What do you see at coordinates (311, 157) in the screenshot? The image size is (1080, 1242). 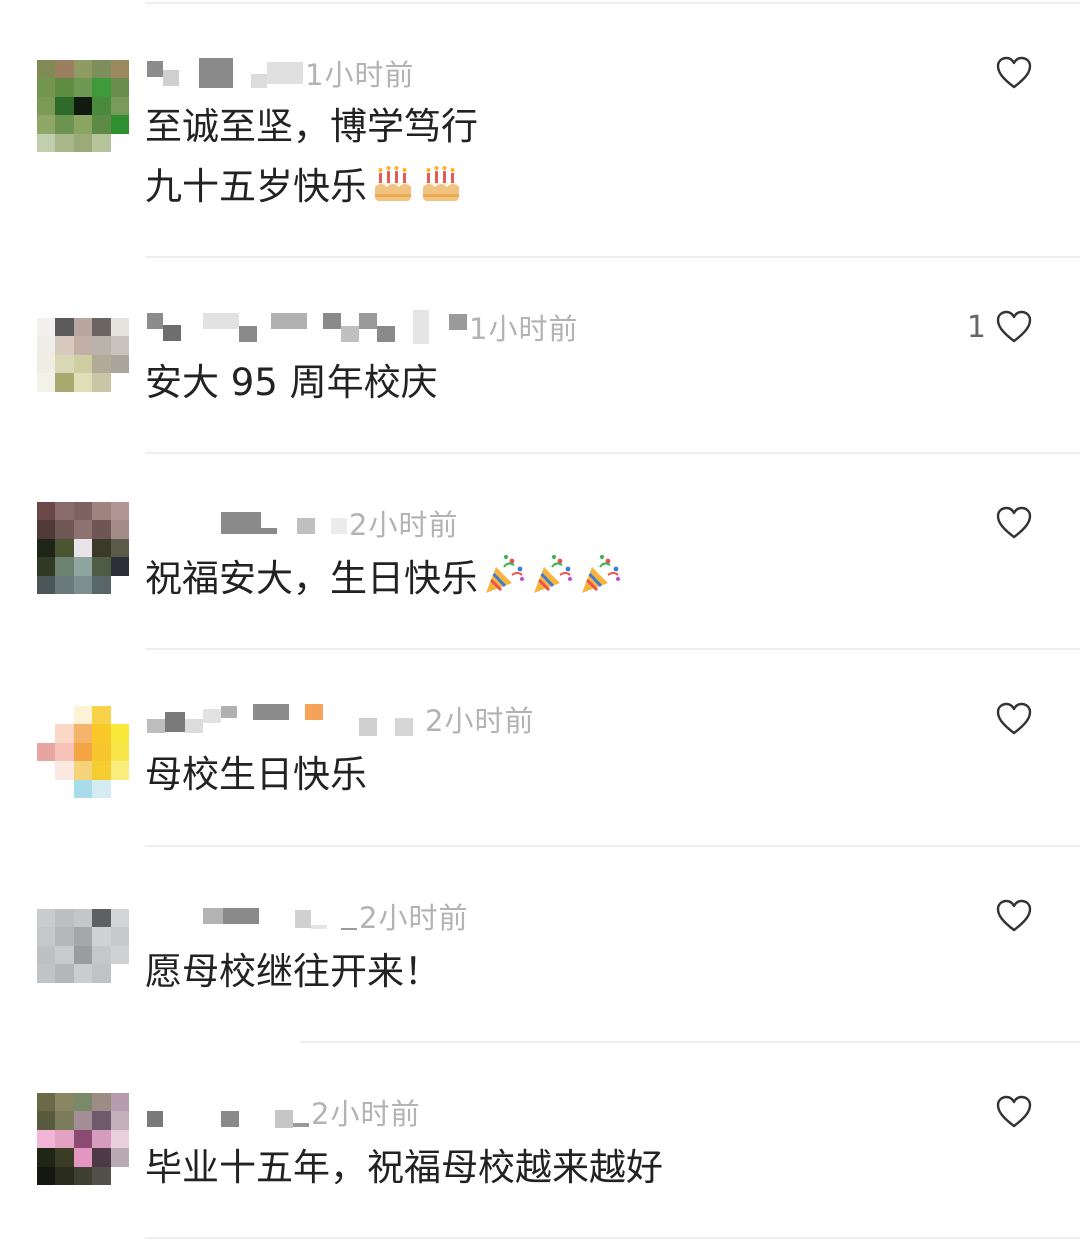 I see `comment-text: 至诚至坚，博学笃行 九十五岁快乐` at bounding box center [311, 157].